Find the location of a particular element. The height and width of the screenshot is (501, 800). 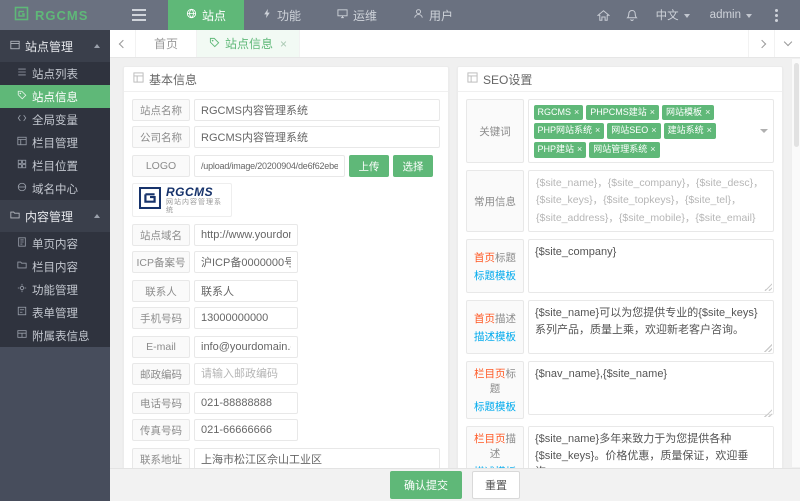

tabs-scroll-left-button is located at coordinates (123, 43).